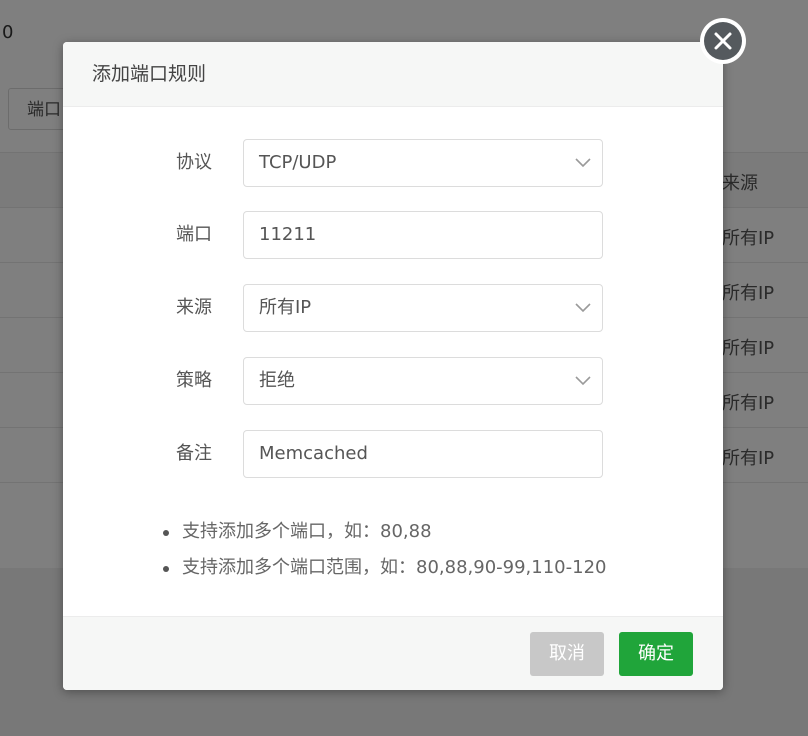 The height and width of the screenshot is (736, 808). I want to click on port-label: 端口, so click(194, 234).